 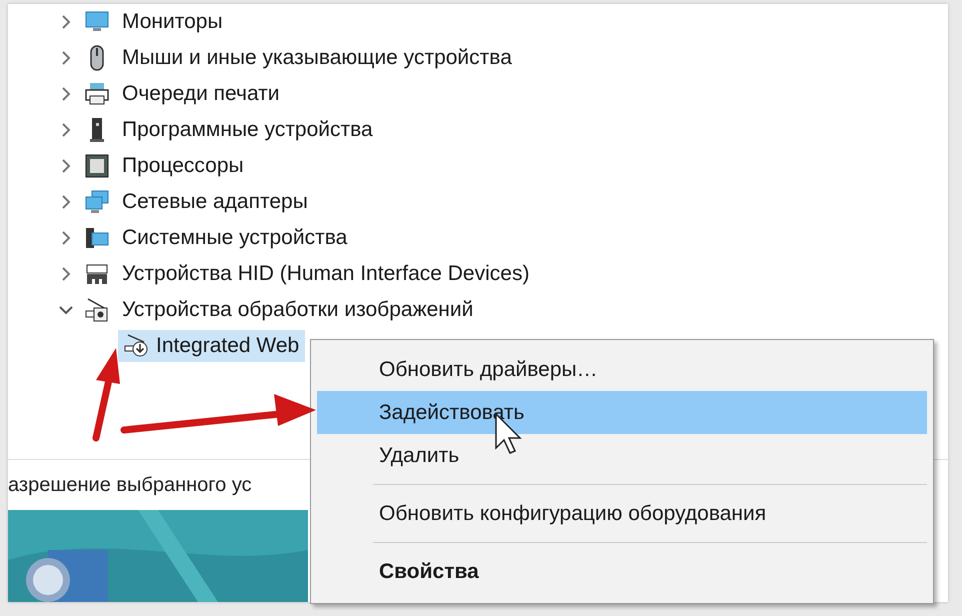 What do you see at coordinates (215, 202) in the screenshot?
I see `tree-item: Сетевые адаптеры` at bounding box center [215, 202].